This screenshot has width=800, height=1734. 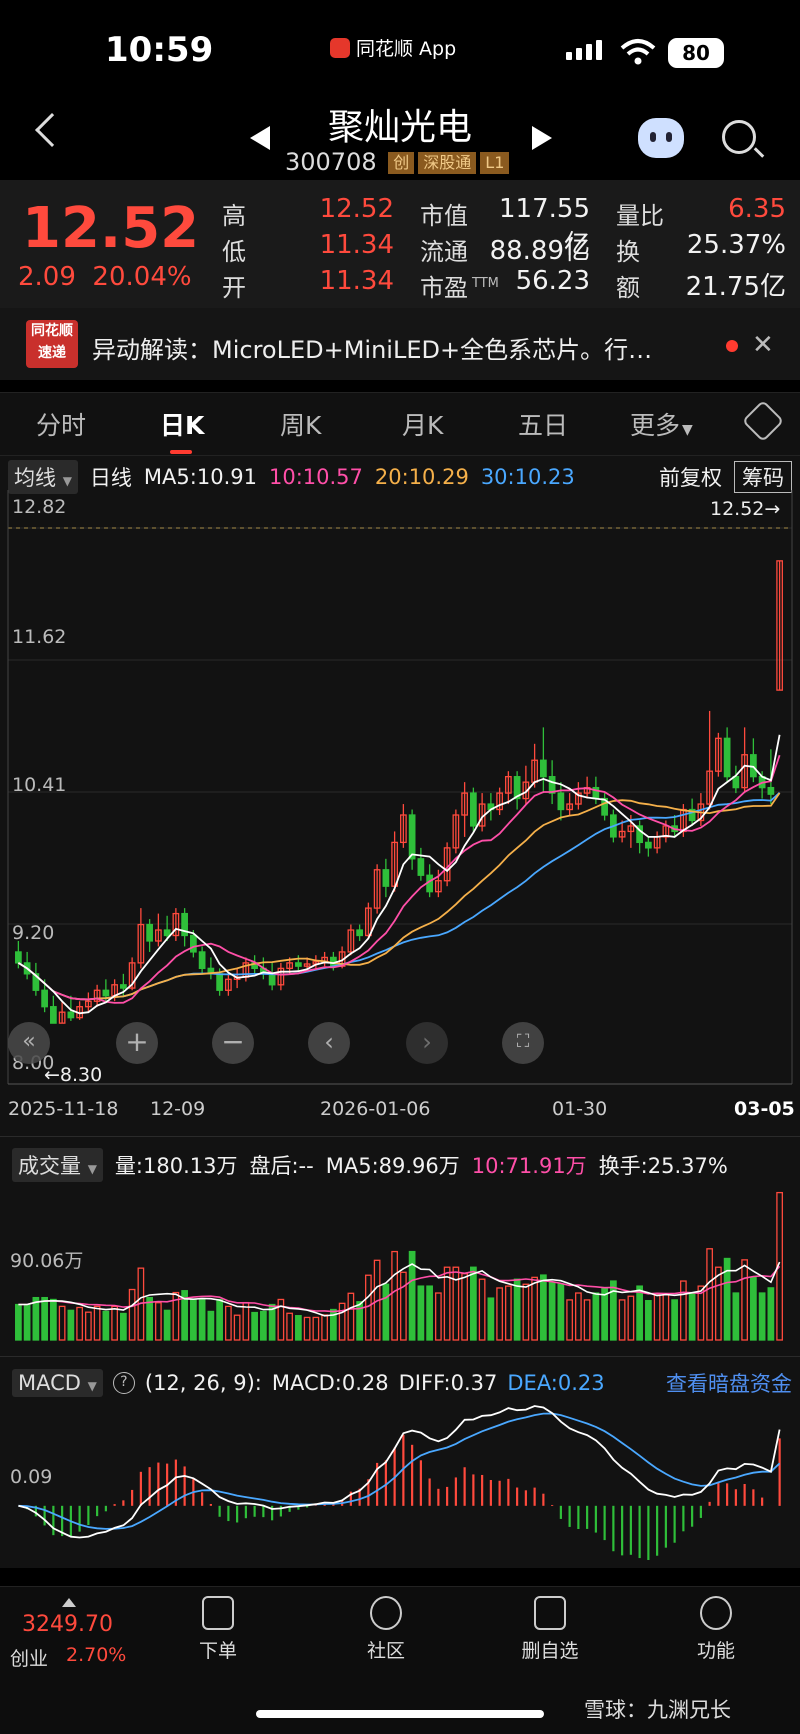 What do you see at coordinates (523, 1043) in the screenshot?
I see `fullscreen-icon: ⛶` at bounding box center [523, 1043].